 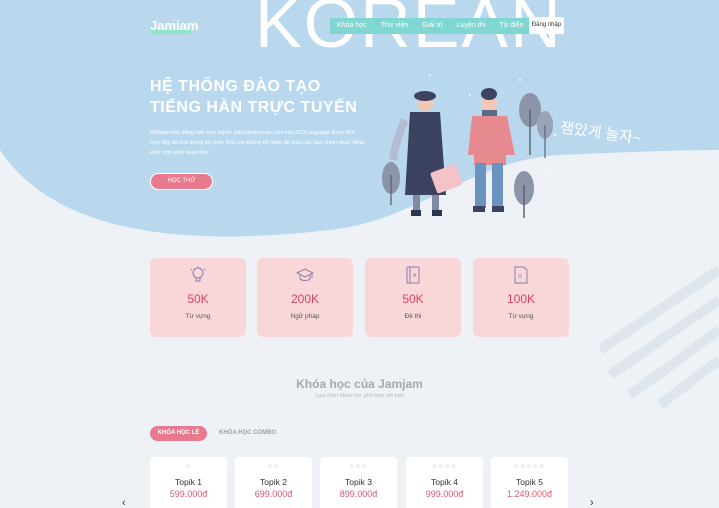 What do you see at coordinates (170, 32) in the screenshot?
I see `logo-underline` at bounding box center [170, 32].